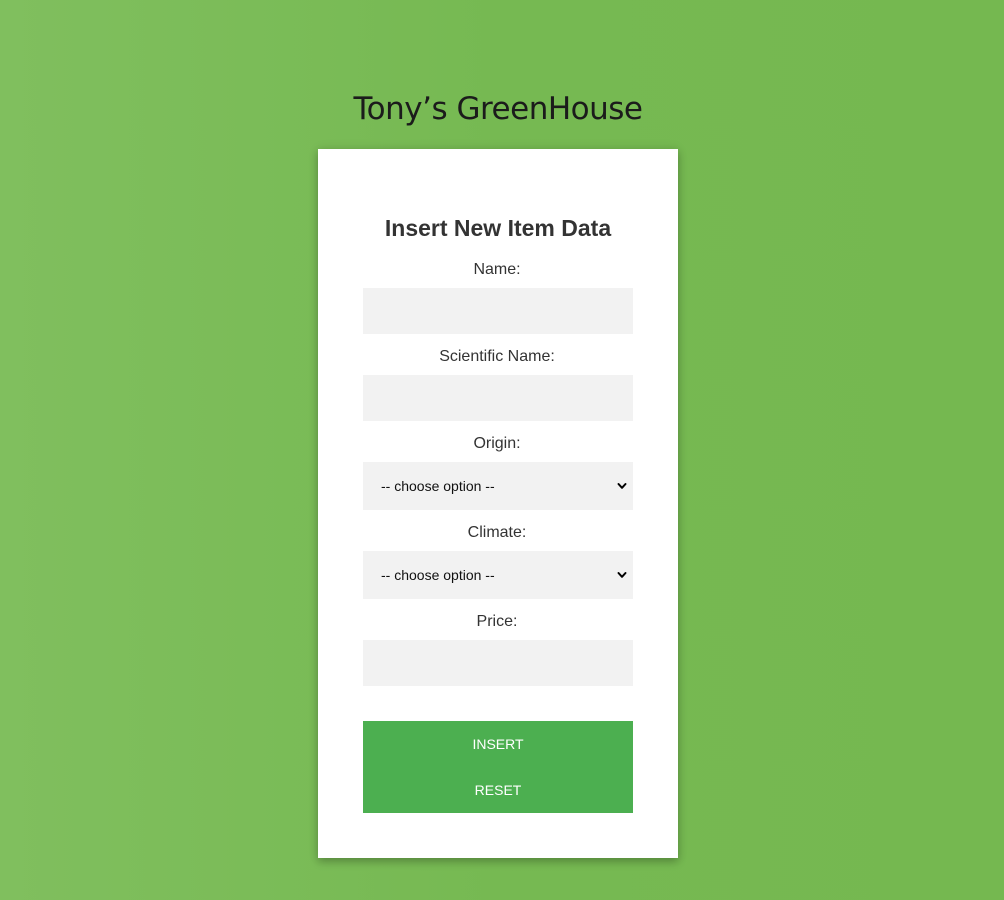  What do you see at coordinates (498, 744) in the screenshot?
I see `insert-button: INSERT` at bounding box center [498, 744].